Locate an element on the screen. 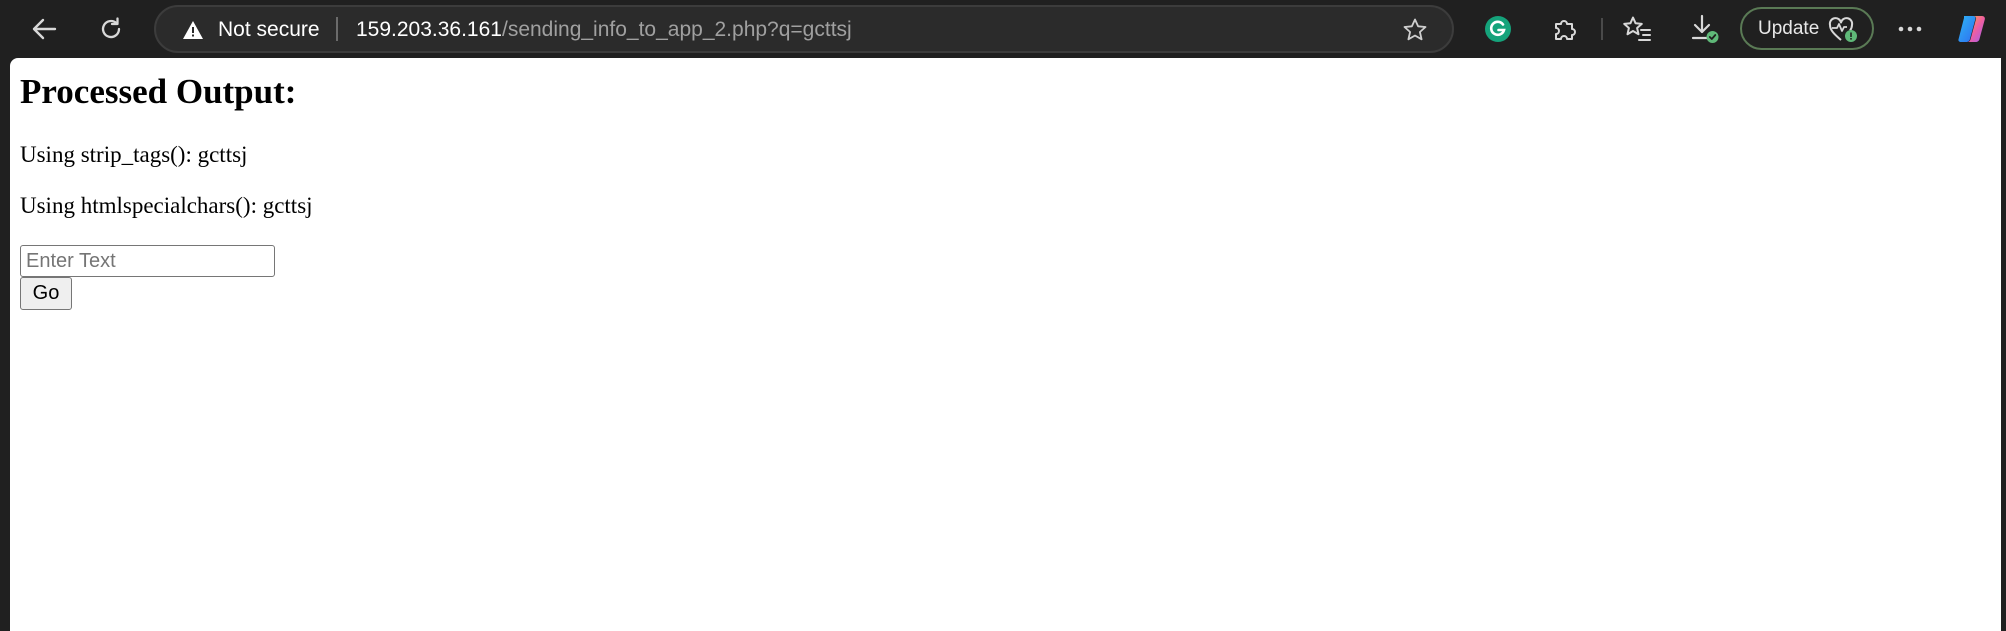 This screenshot has height=631, width=2006. favorites-list-icon is located at coordinates (1637, 28).